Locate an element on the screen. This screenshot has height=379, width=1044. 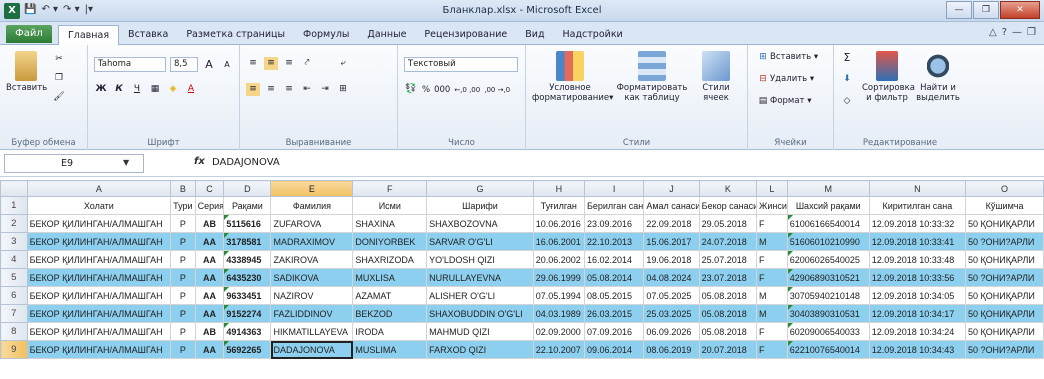
table-cell: 60209006540033 is located at coordinates (828, 331).